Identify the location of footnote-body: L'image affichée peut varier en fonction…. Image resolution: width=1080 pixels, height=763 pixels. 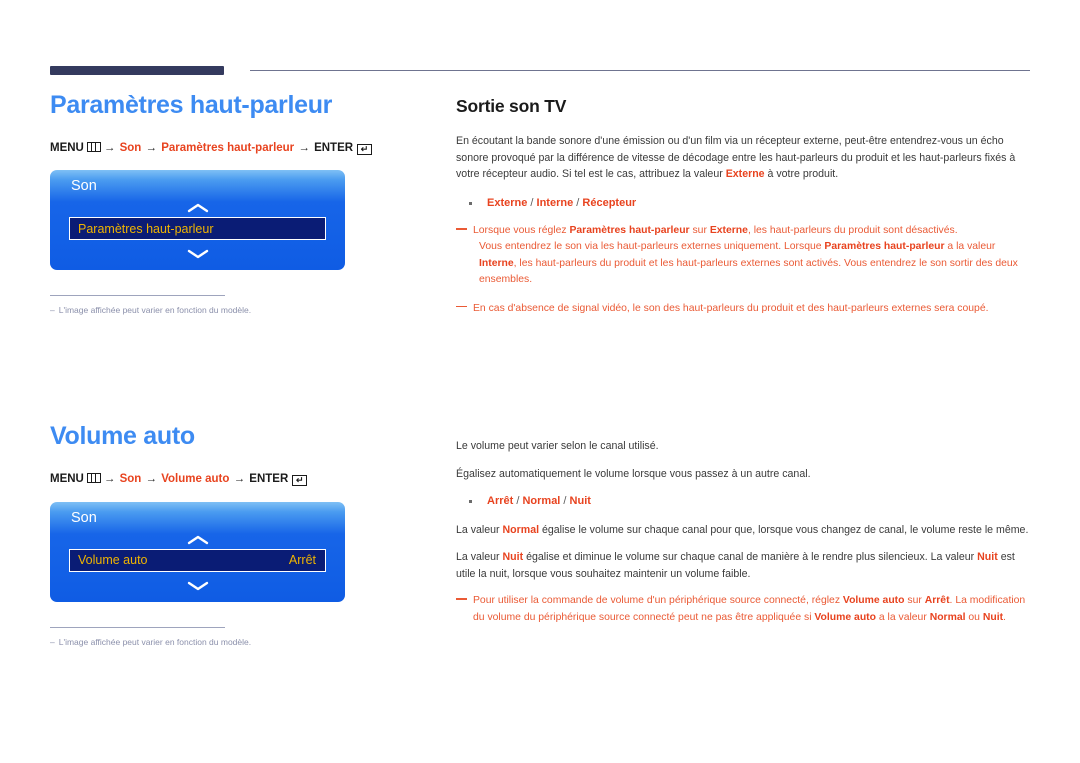
(155, 310).